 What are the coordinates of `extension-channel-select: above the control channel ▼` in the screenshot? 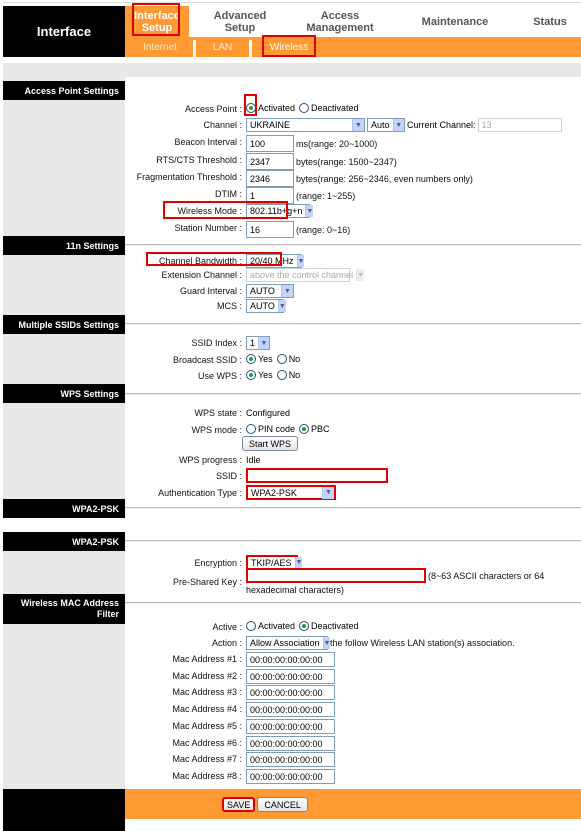 It's located at (305, 275).